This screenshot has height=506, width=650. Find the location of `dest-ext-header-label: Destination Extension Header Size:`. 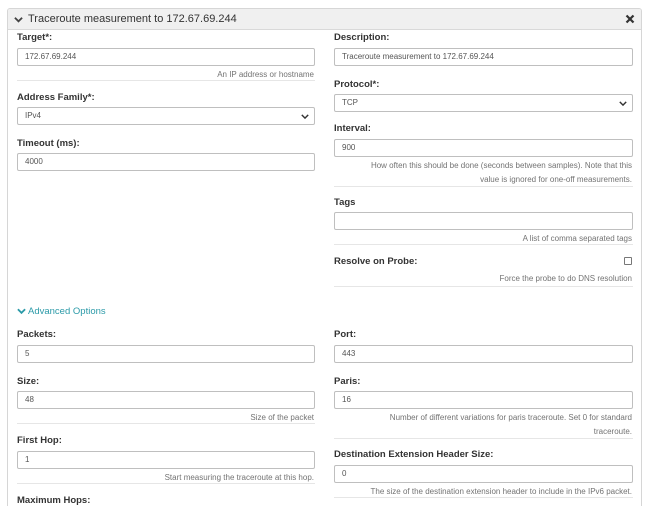

dest-ext-header-label: Destination Extension Header Size: is located at coordinates (414, 454).